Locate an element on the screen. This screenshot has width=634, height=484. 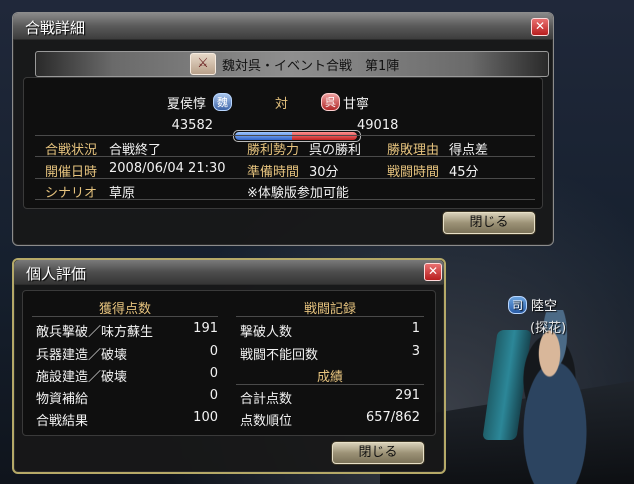
versus-label: 対 is located at coordinates (282, 104).